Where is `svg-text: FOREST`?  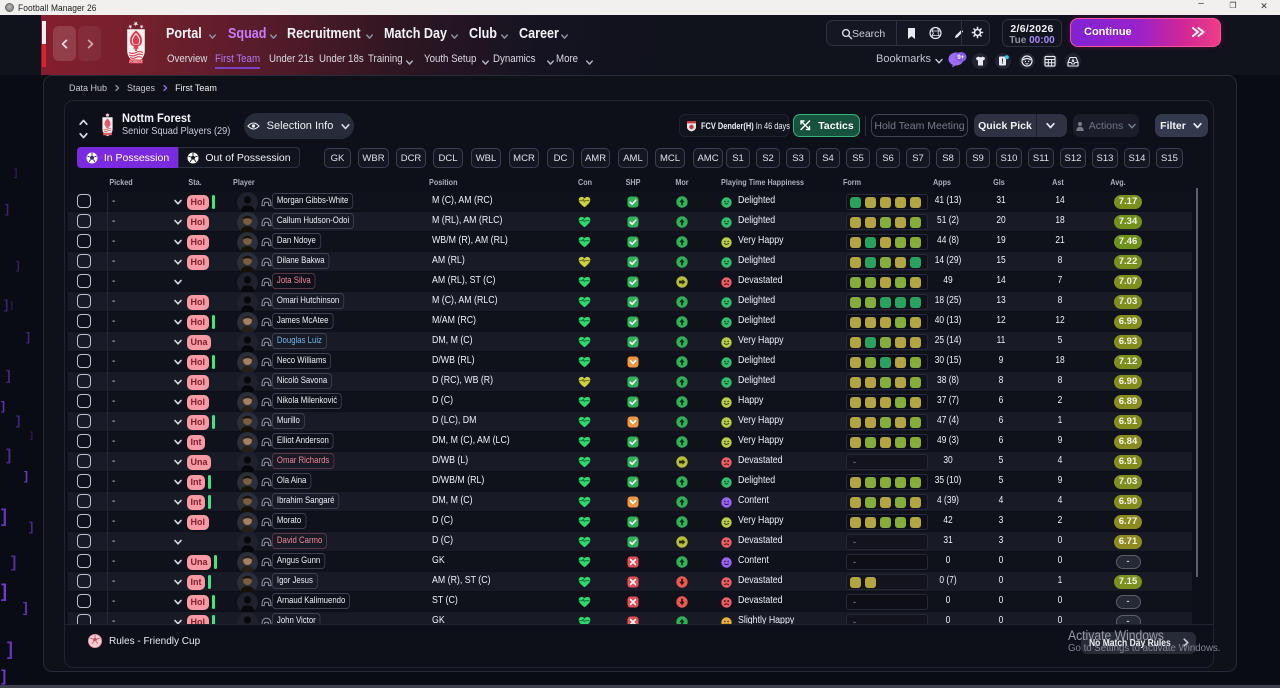
svg-text: FOREST is located at coordinates (136, 62).